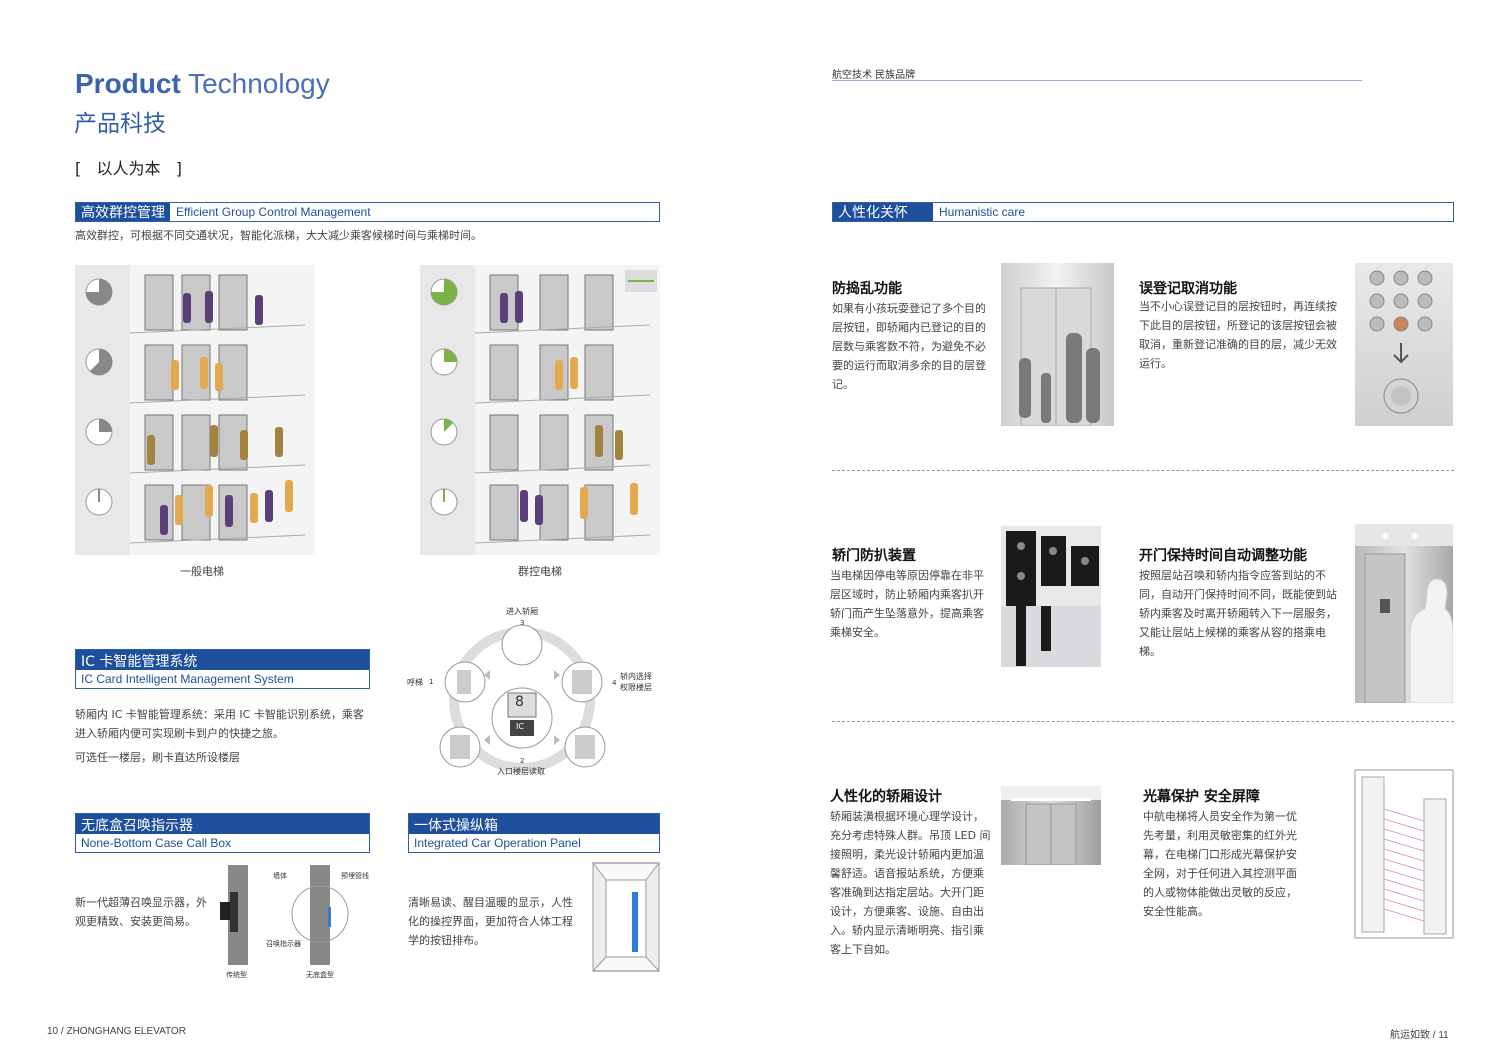 Image resolution: width=1500 pixels, height=1061 pixels. I want to click on feature-title: 光幕保护 安全屏障, so click(1201, 797).